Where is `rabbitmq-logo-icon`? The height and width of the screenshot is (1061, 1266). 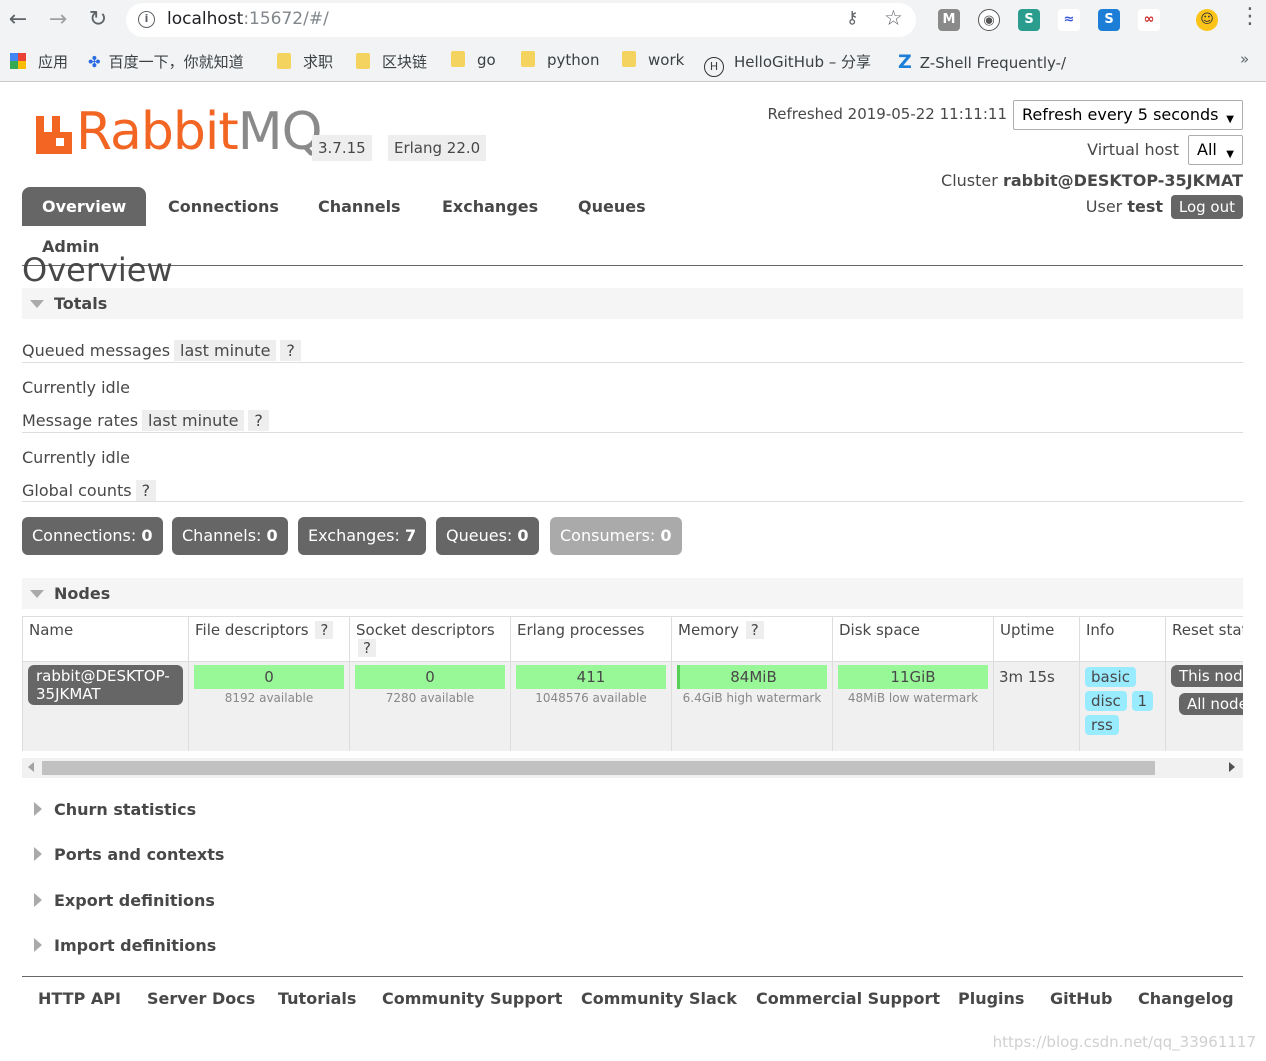 rabbitmq-logo-icon is located at coordinates (54, 135).